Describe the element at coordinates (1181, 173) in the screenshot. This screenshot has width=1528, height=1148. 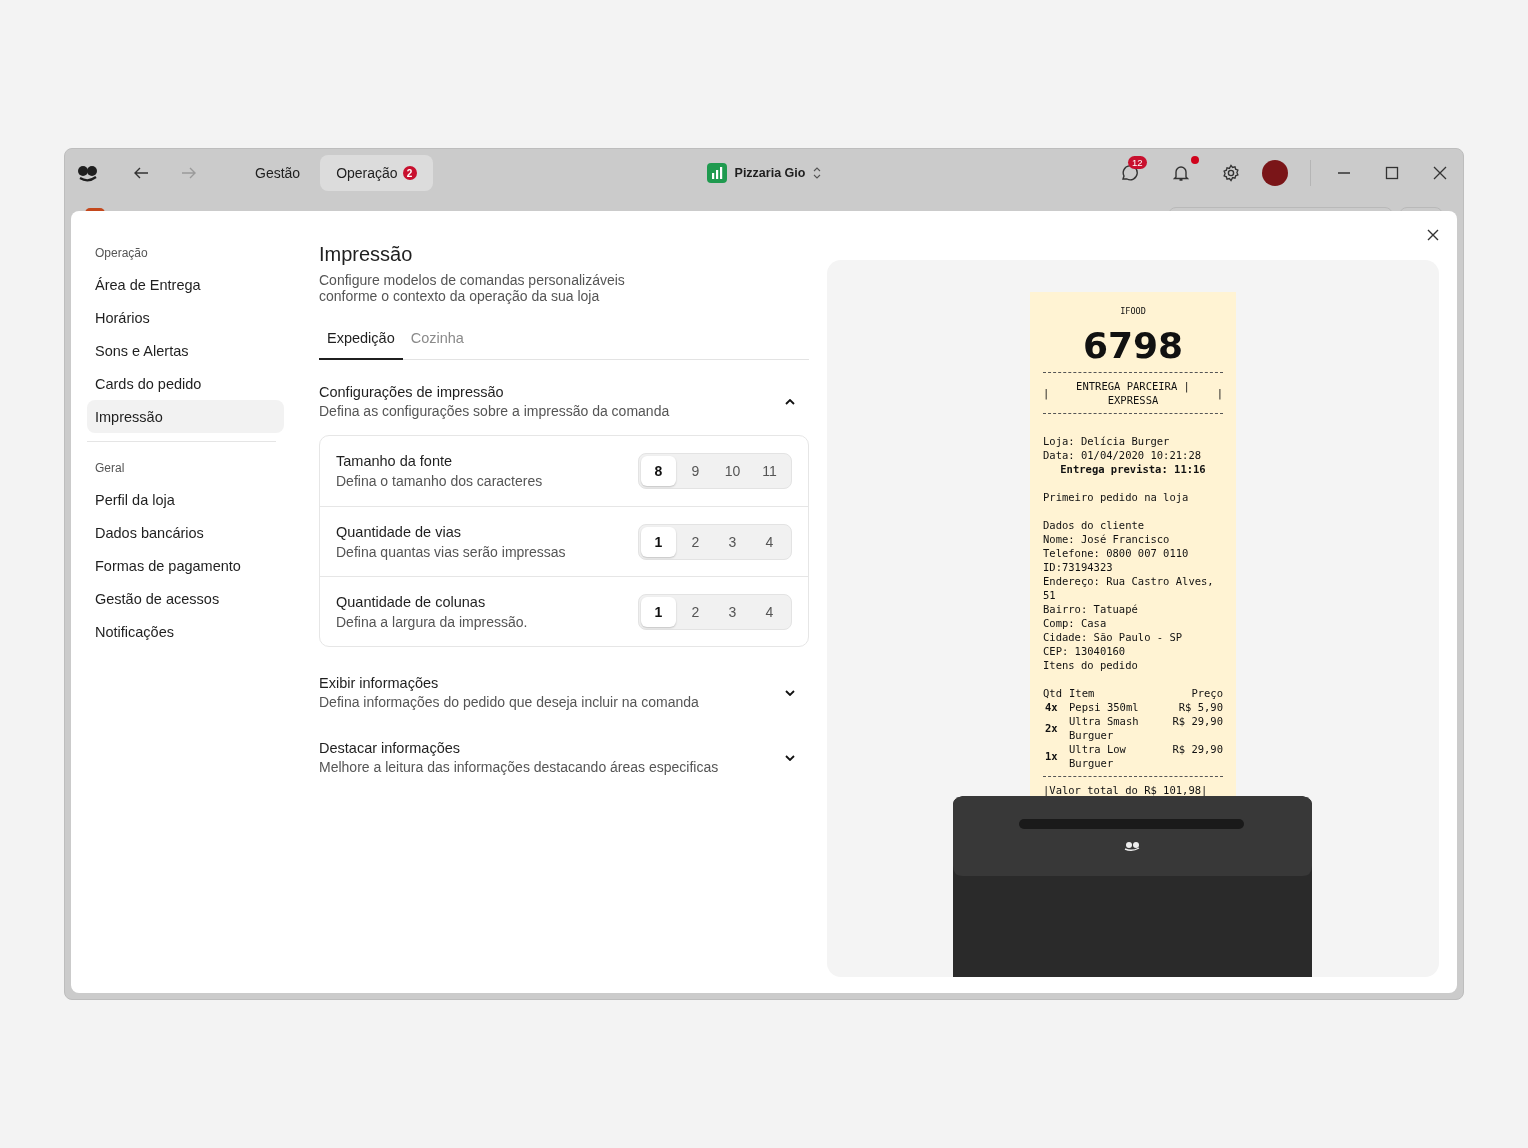
I see `bell-icon` at that location.